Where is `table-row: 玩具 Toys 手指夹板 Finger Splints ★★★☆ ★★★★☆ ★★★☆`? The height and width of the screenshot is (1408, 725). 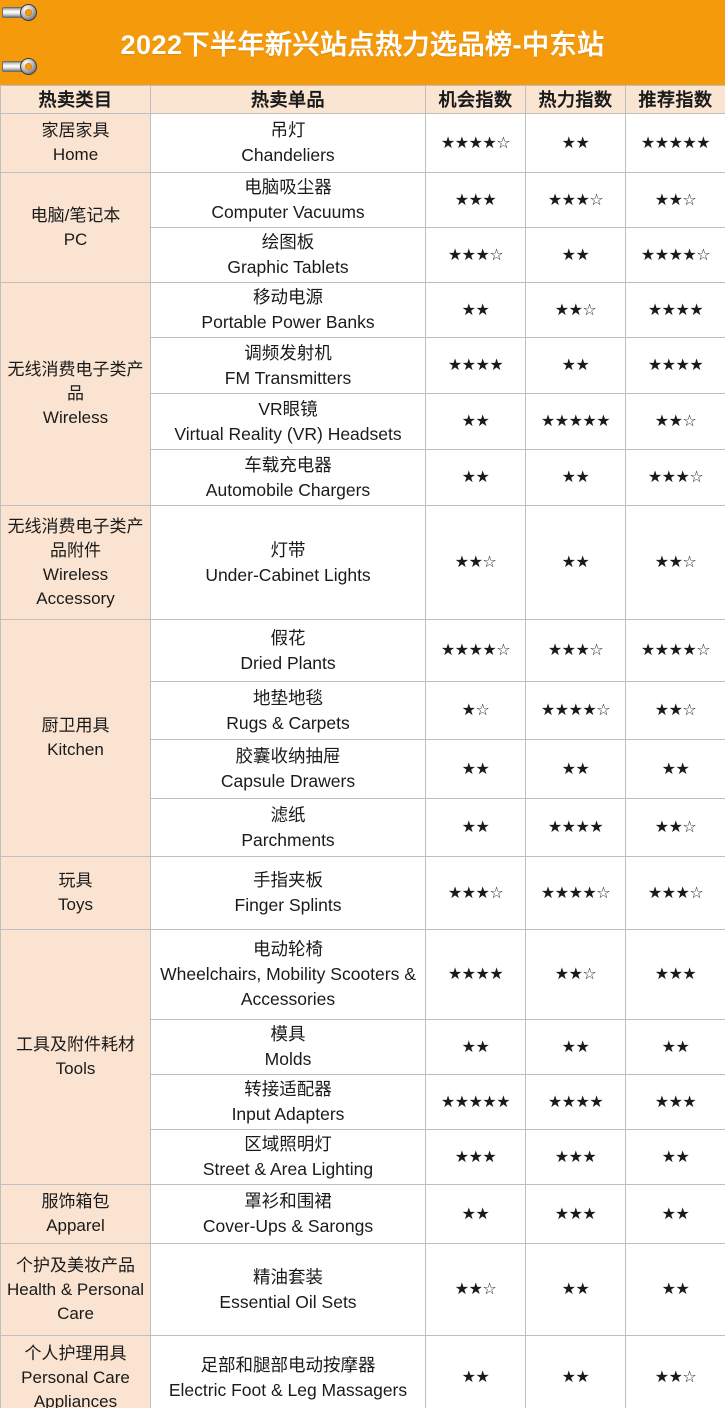 table-row: 玩具 Toys 手指夹板 Finger Splints ★★★☆ ★★★★☆ ★★★☆ is located at coordinates (362, 893).